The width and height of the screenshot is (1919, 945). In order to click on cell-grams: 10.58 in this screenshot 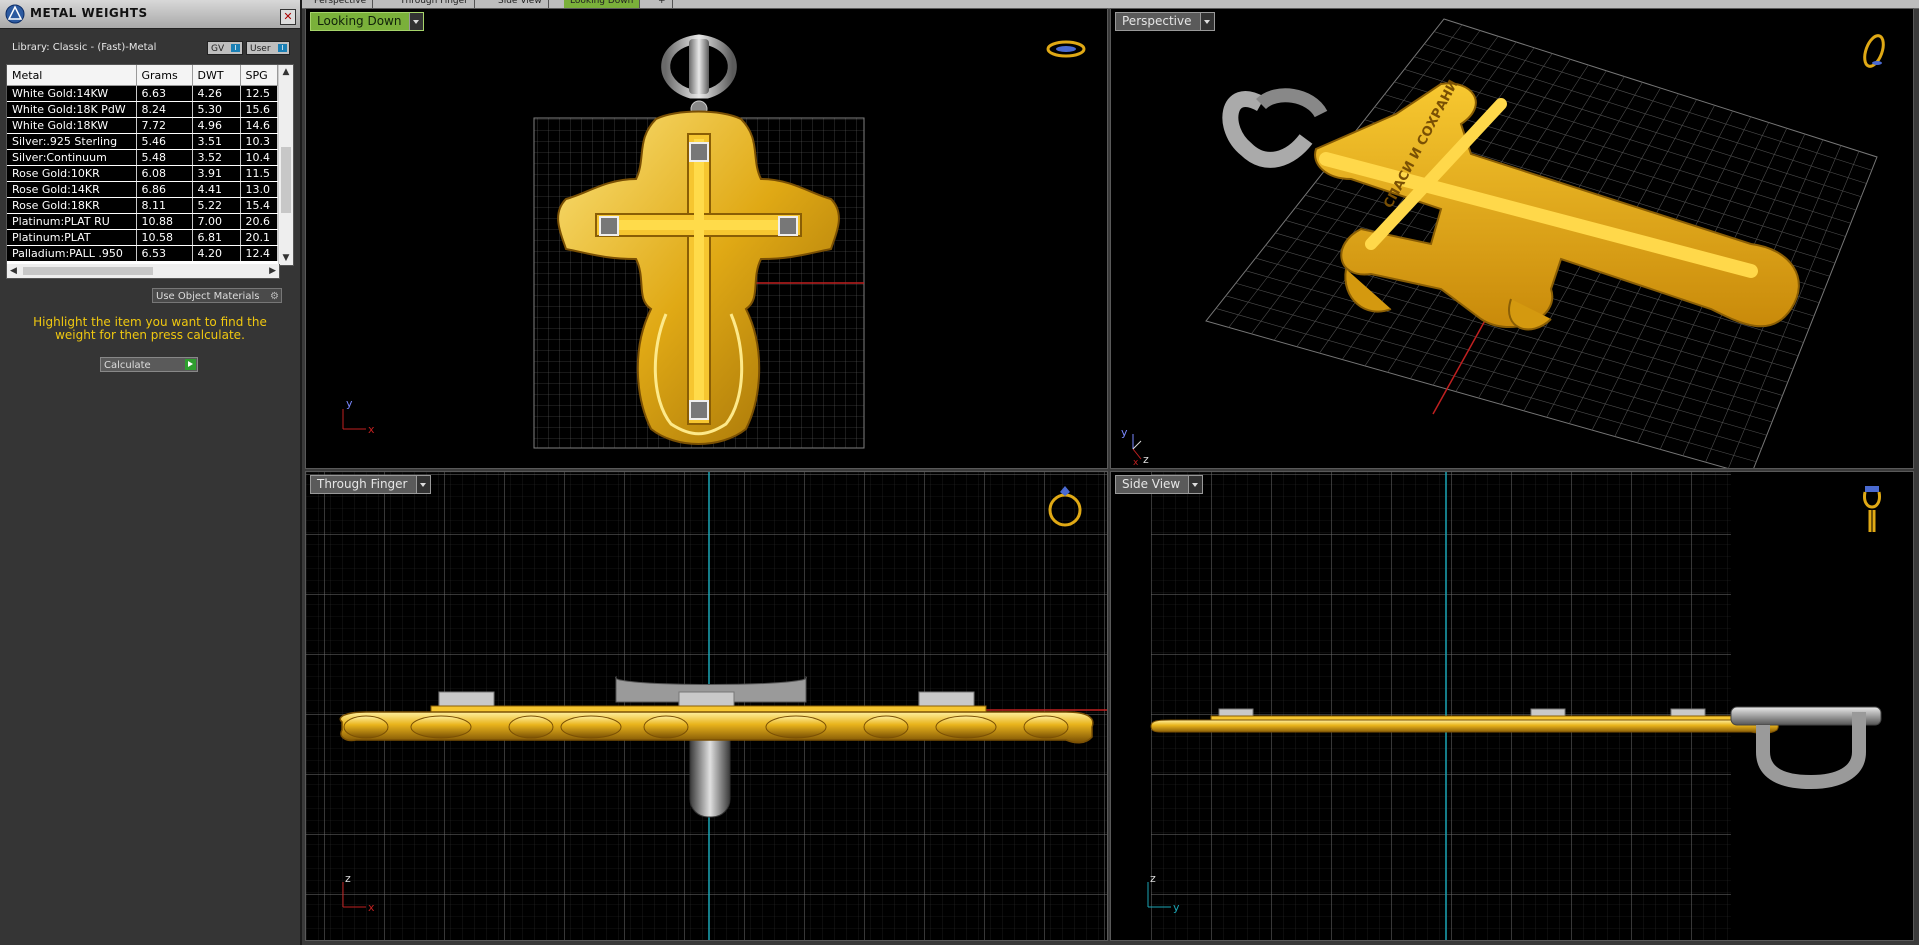, I will do `click(164, 237)`.